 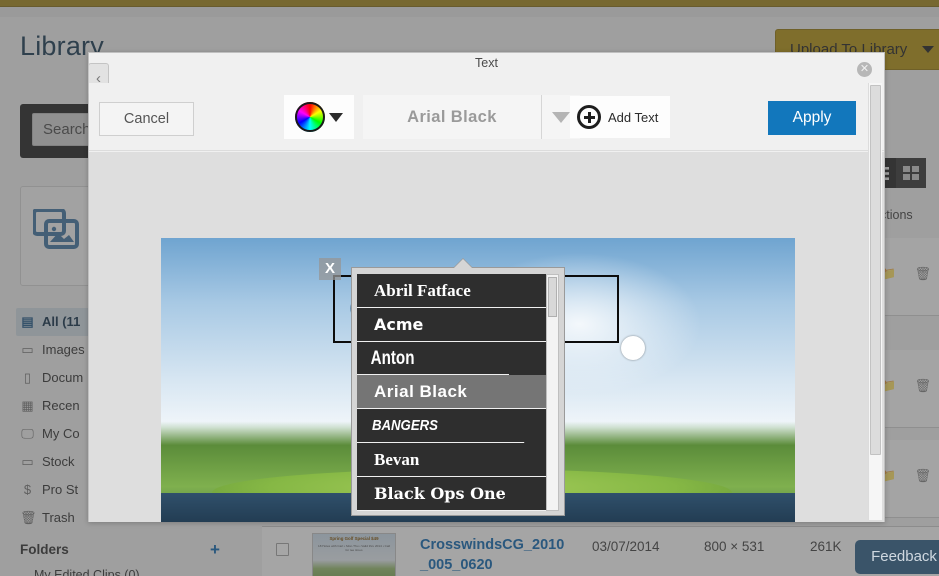 What do you see at coordinates (469, 12) in the screenshot?
I see `top-strip` at bounding box center [469, 12].